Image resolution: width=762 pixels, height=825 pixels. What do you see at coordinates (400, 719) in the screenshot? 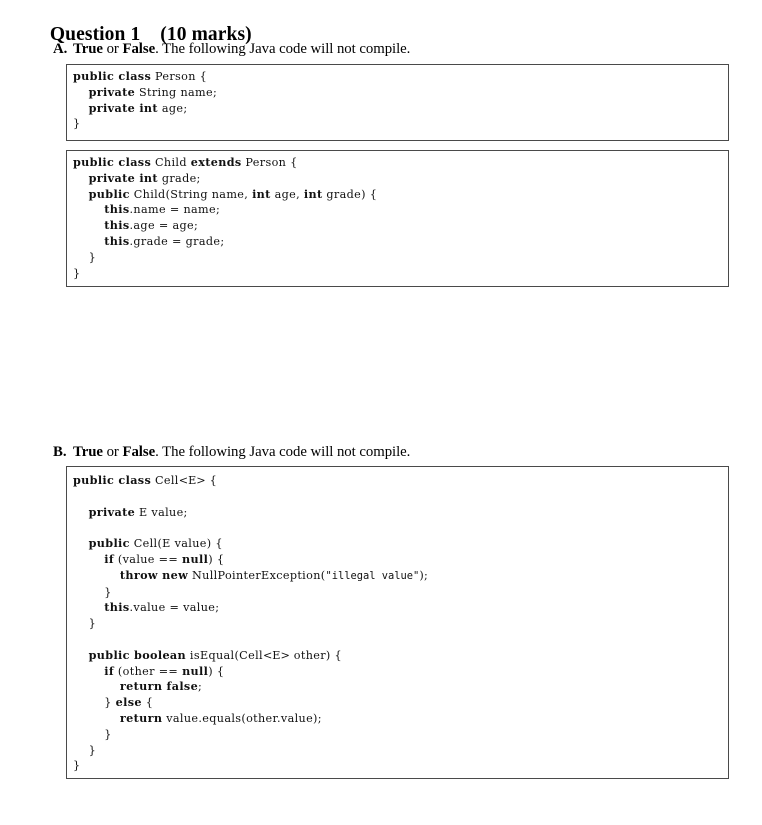
I see `code-line: return value.equals(other.value);` at bounding box center [400, 719].